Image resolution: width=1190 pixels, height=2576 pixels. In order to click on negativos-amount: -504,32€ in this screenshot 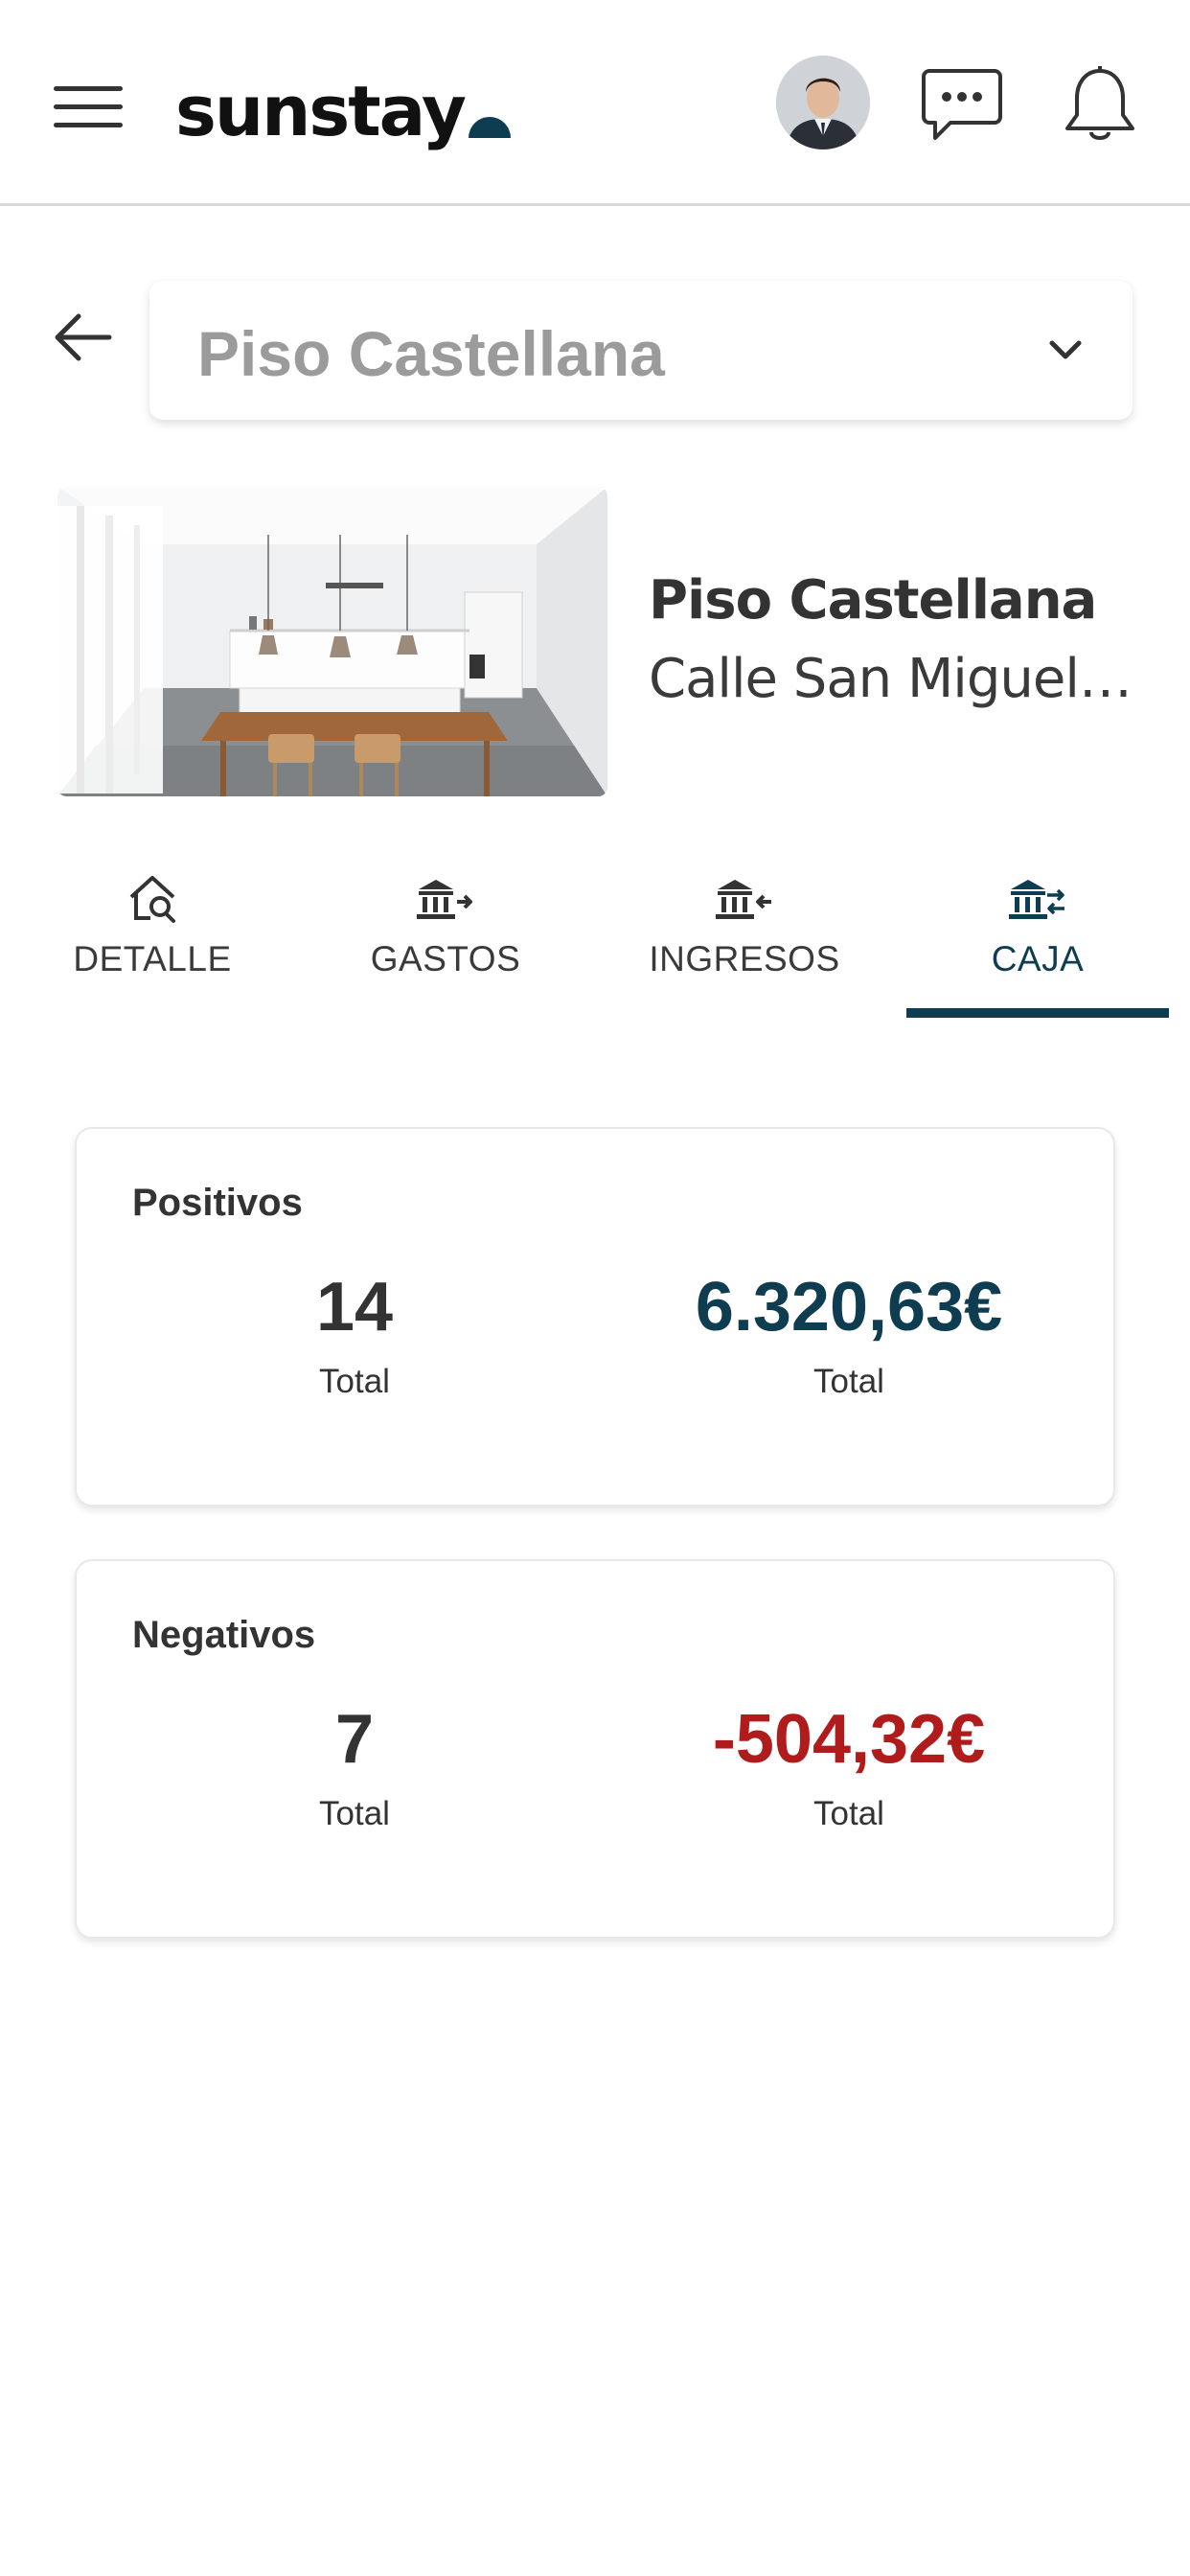, I will do `click(849, 1740)`.